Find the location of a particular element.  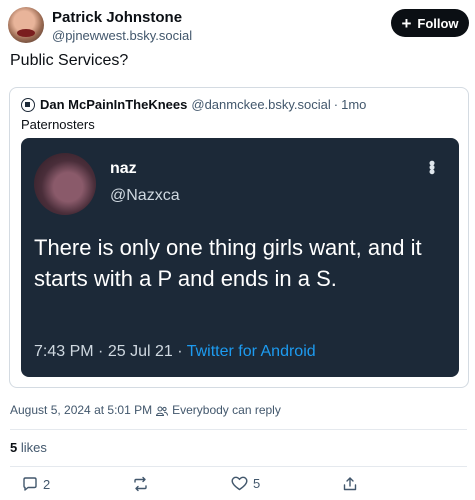

action-bar: 2 5 is located at coordinates (237, 487).